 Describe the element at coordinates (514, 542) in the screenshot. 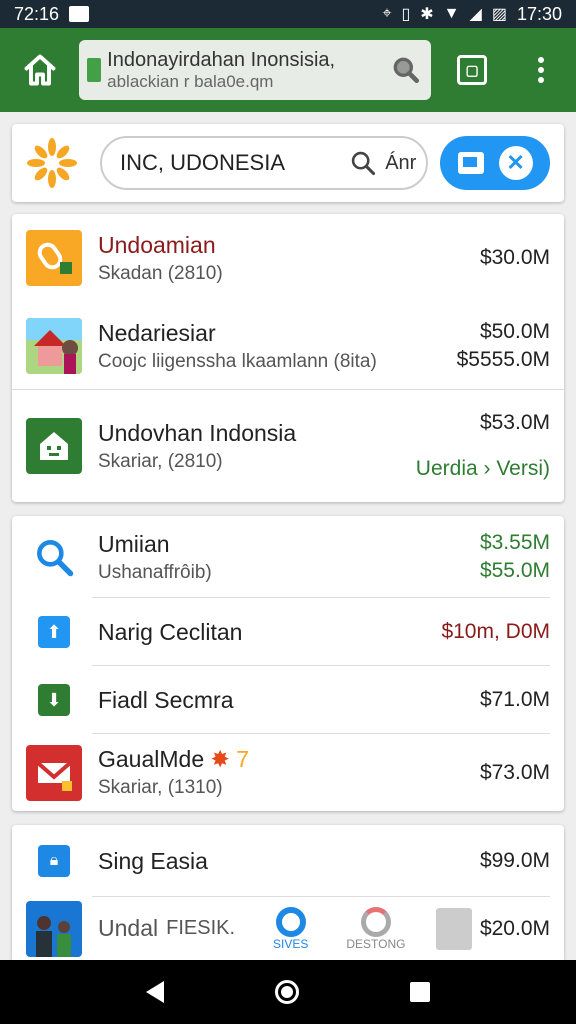

I see `item-value: $3.55M` at that location.